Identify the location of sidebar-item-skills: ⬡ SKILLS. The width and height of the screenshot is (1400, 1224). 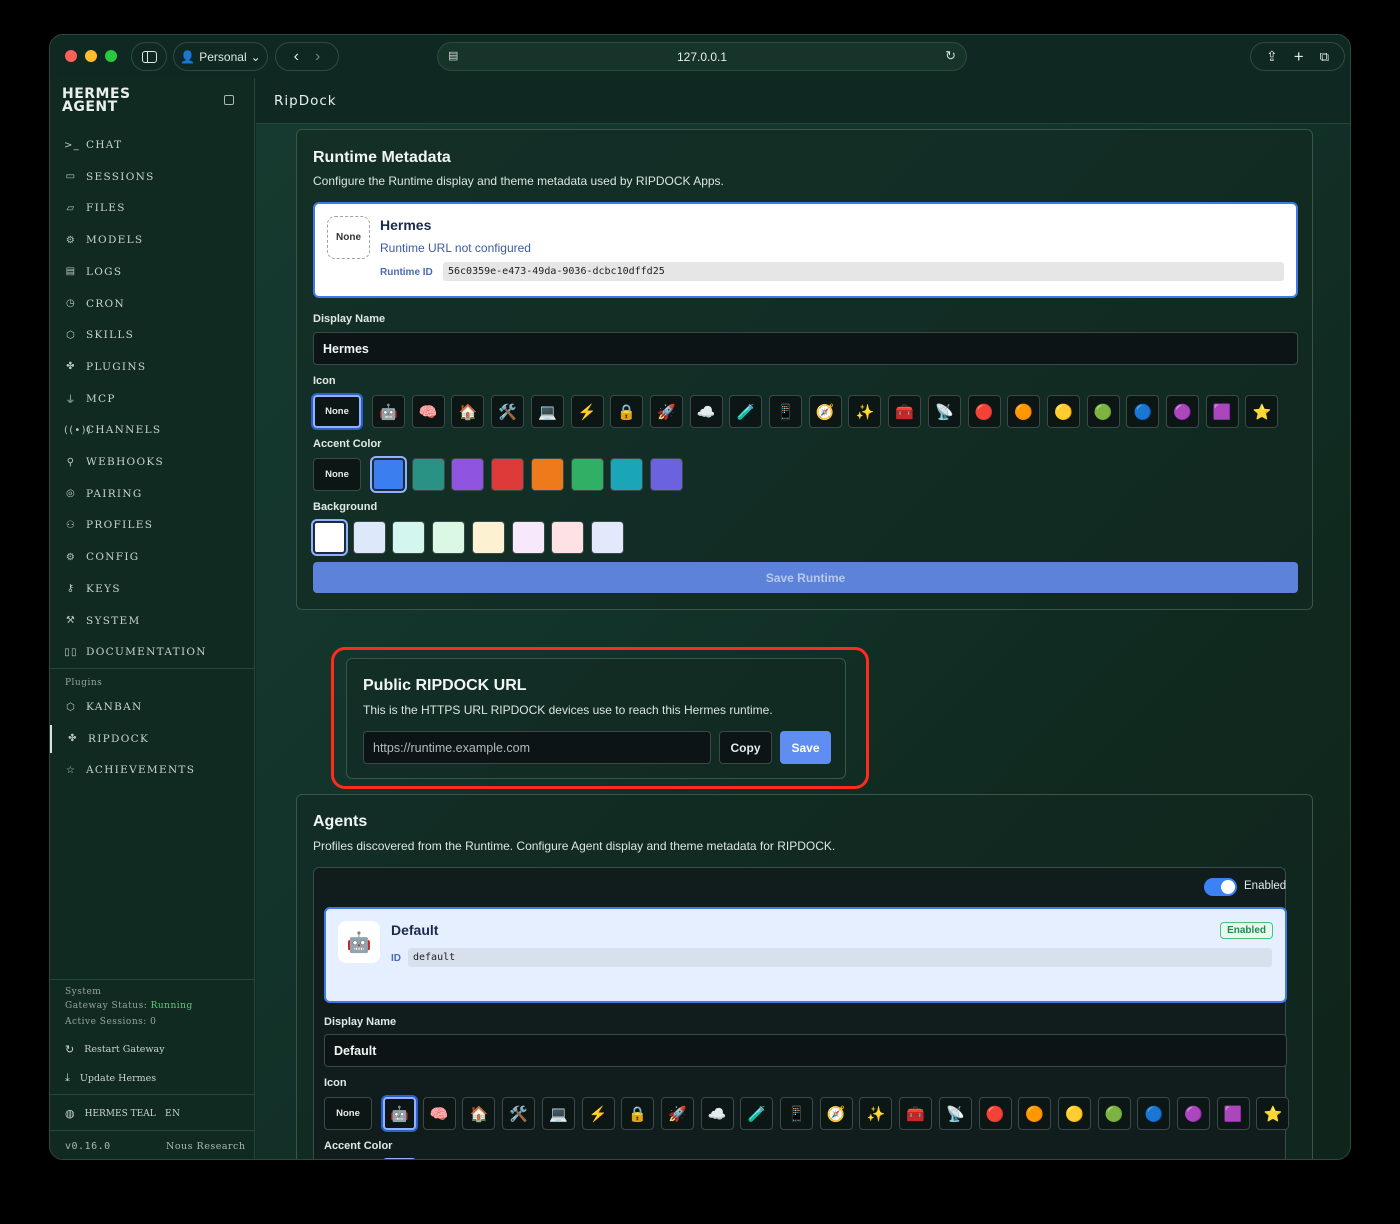
(152, 335).